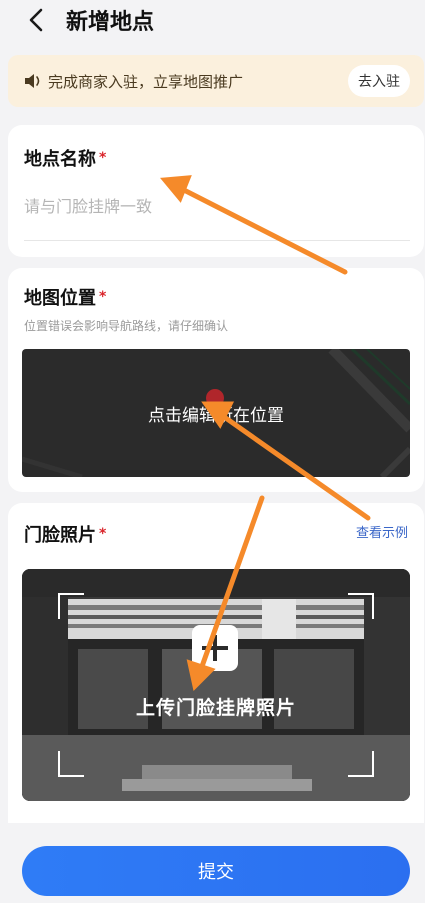 The image size is (425, 903). What do you see at coordinates (34, 81) in the screenshot?
I see `speaker-icon` at bounding box center [34, 81].